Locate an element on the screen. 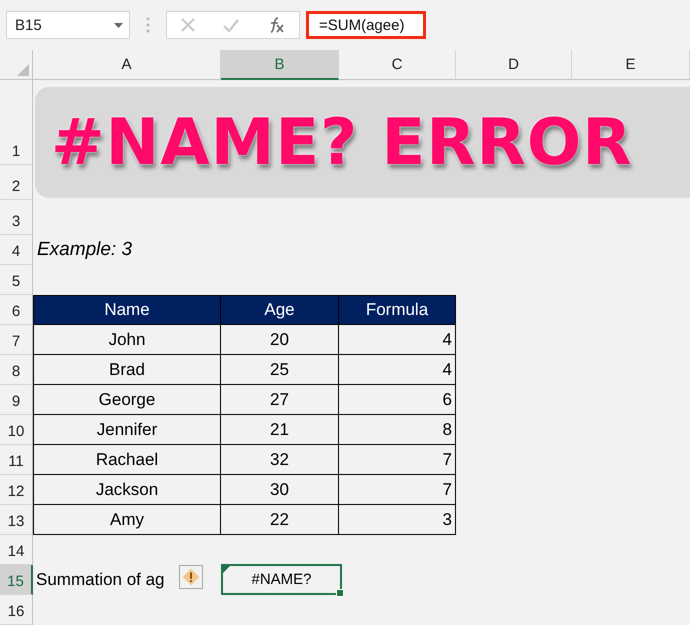 The image size is (690, 625). table-cell: 25 is located at coordinates (280, 370).